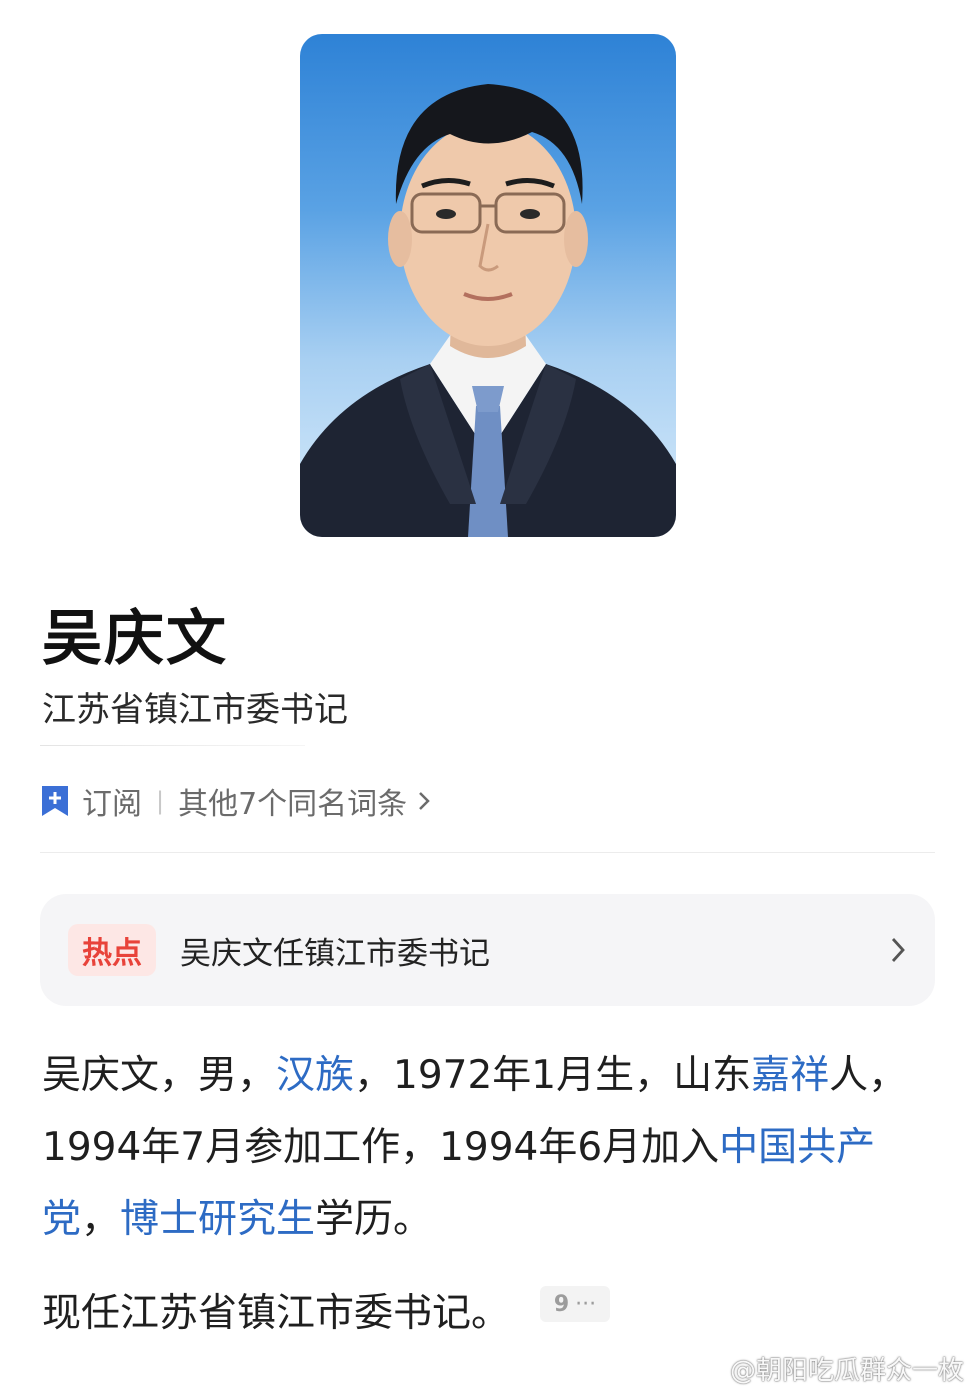 The width and height of the screenshot is (974, 1392). Describe the element at coordinates (335, 950) in the screenshot. I see `hot-news-text: 吴庆文任镇江市委书记` at that location.